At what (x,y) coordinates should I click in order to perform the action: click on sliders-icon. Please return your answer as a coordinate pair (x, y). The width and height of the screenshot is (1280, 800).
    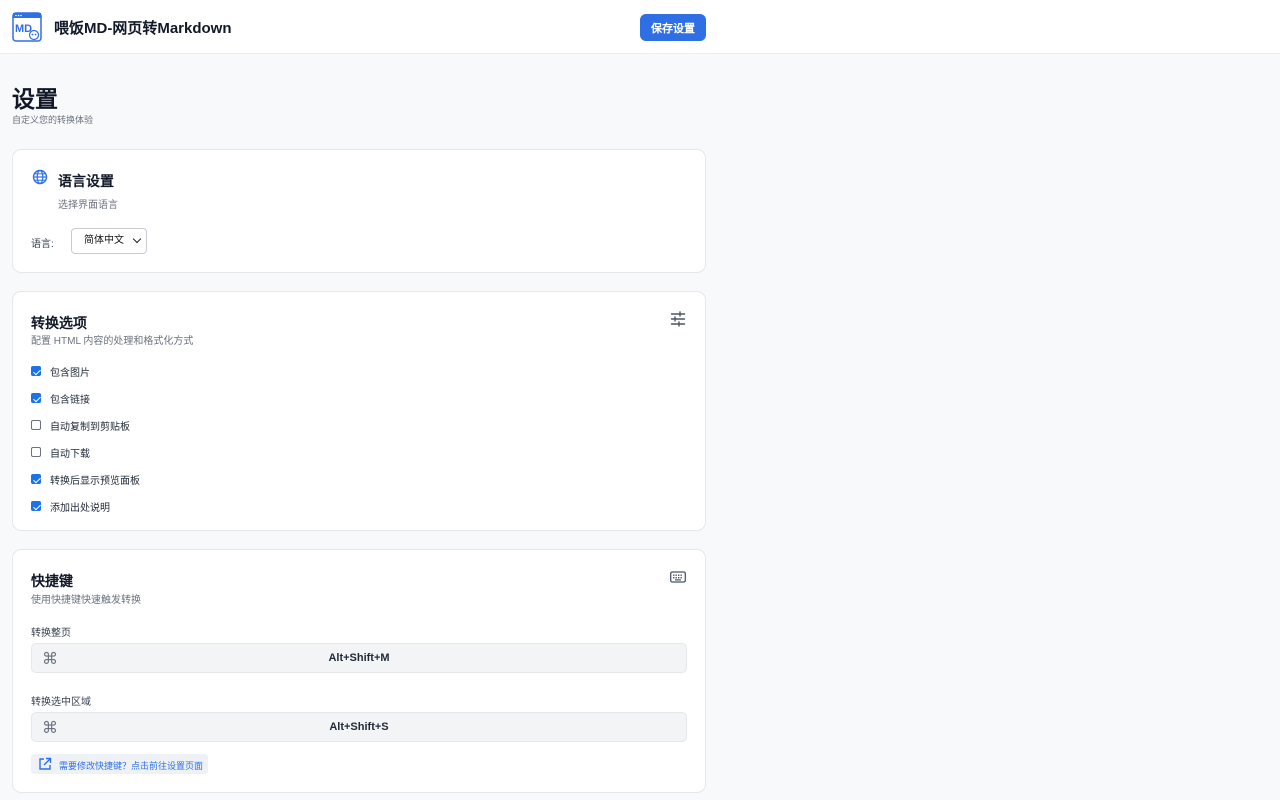
    Looking at the image, I should click on (678, 319).